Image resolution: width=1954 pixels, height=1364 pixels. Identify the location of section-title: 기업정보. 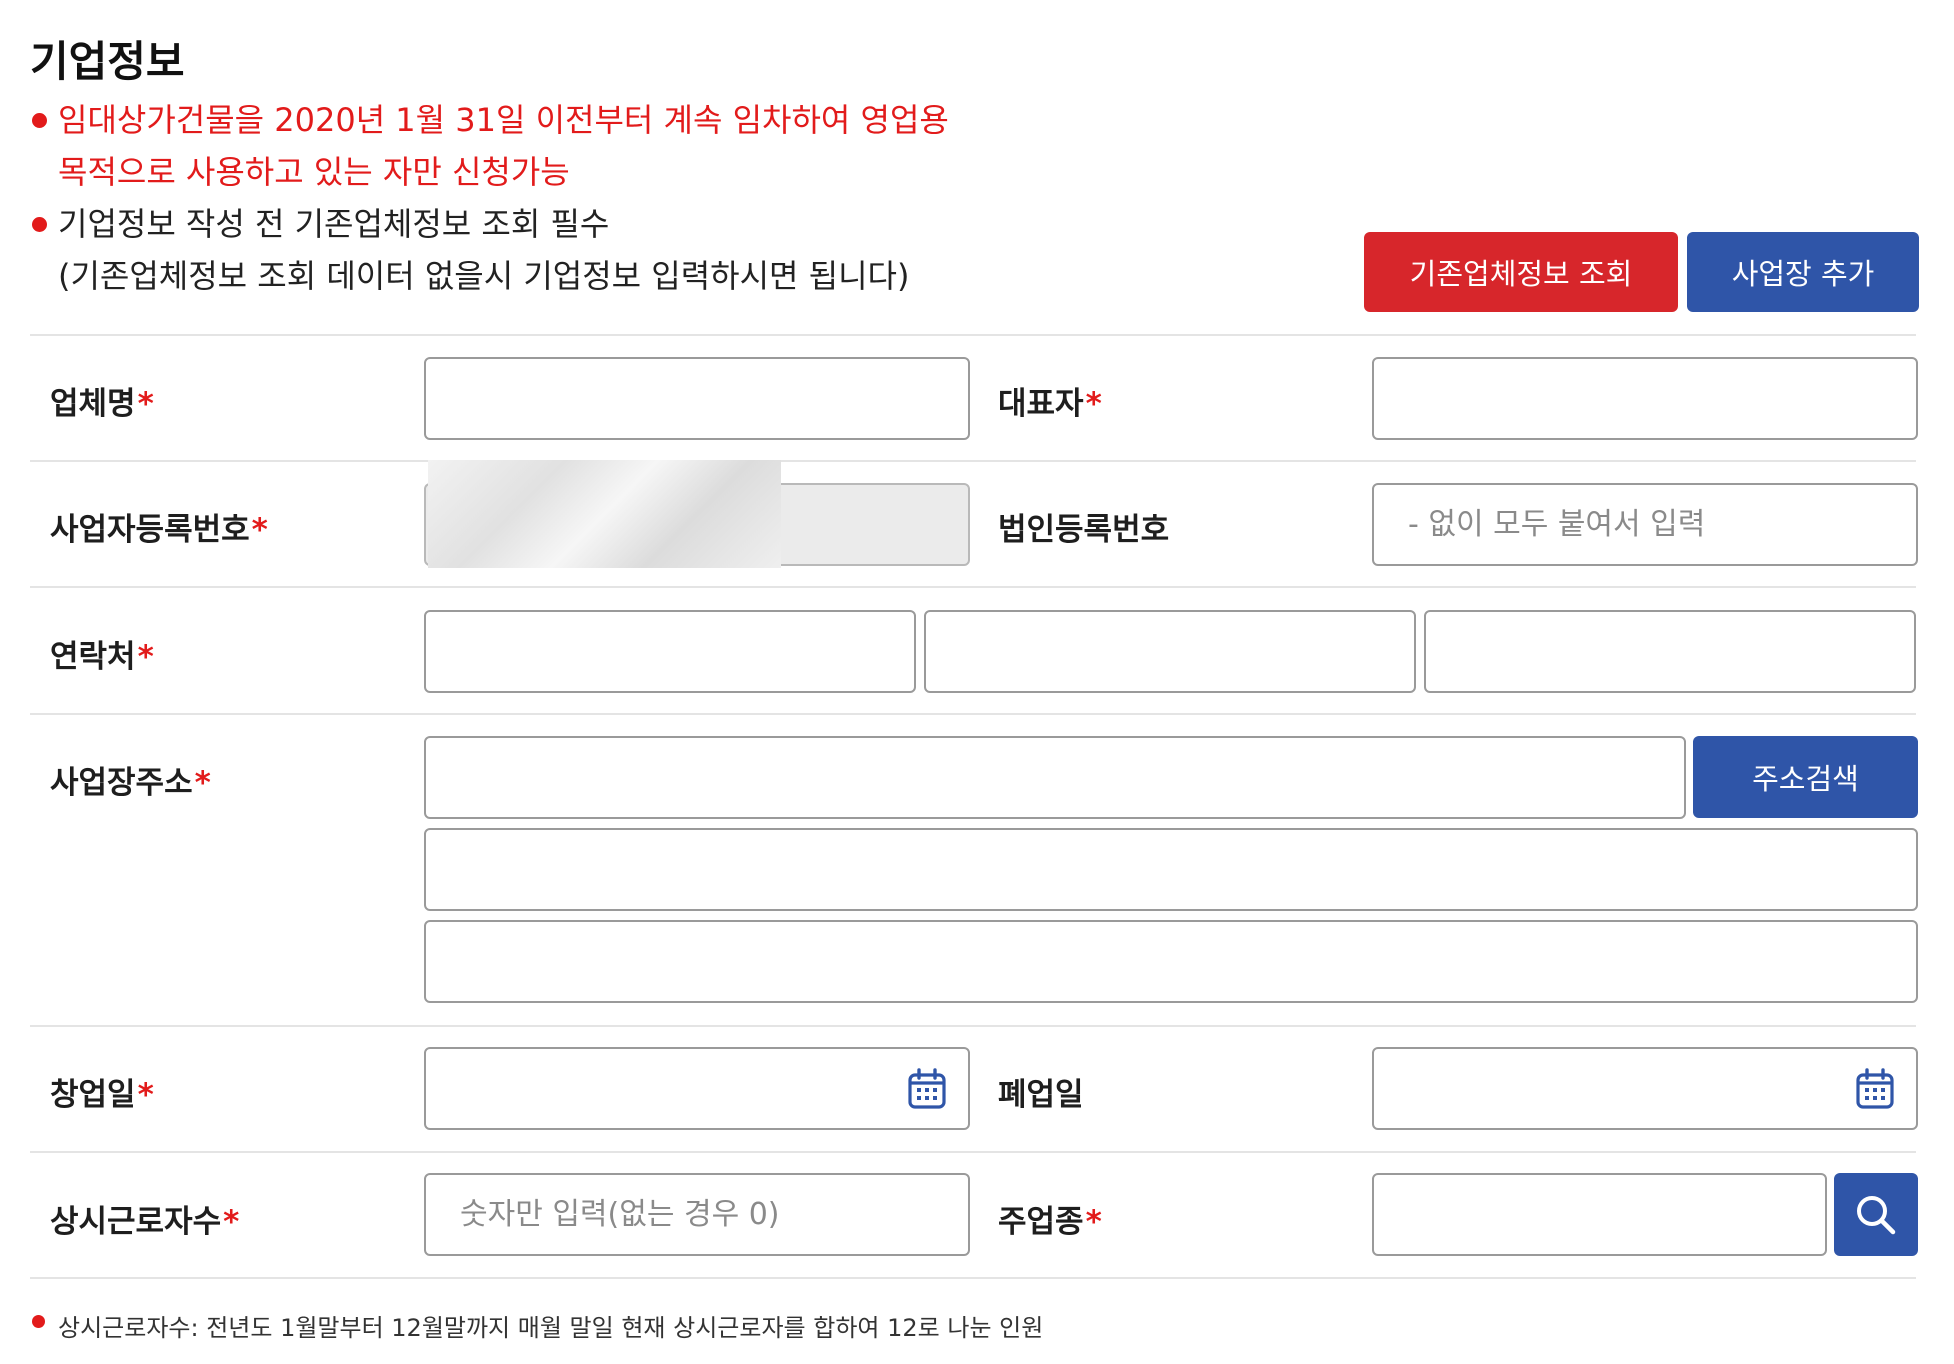
(107, 61).